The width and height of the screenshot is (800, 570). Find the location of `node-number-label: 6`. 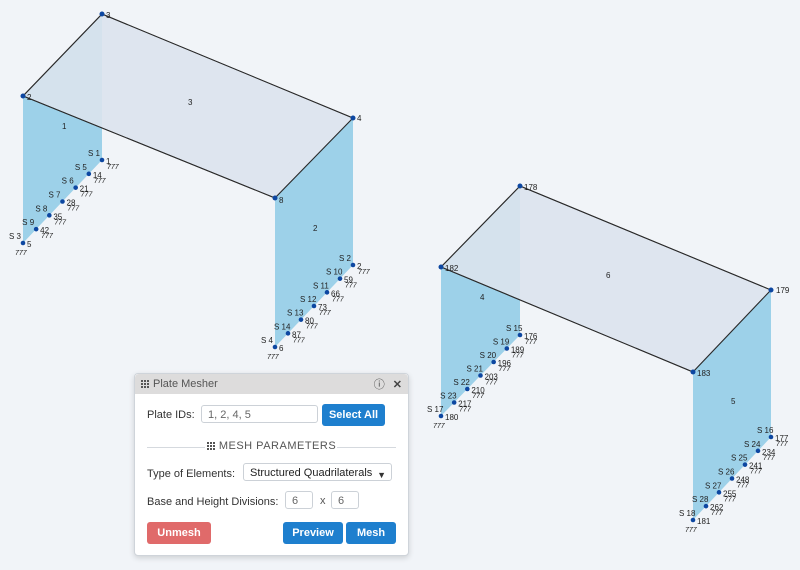

node-number-label: 6 is located at coordinates (281, 348).